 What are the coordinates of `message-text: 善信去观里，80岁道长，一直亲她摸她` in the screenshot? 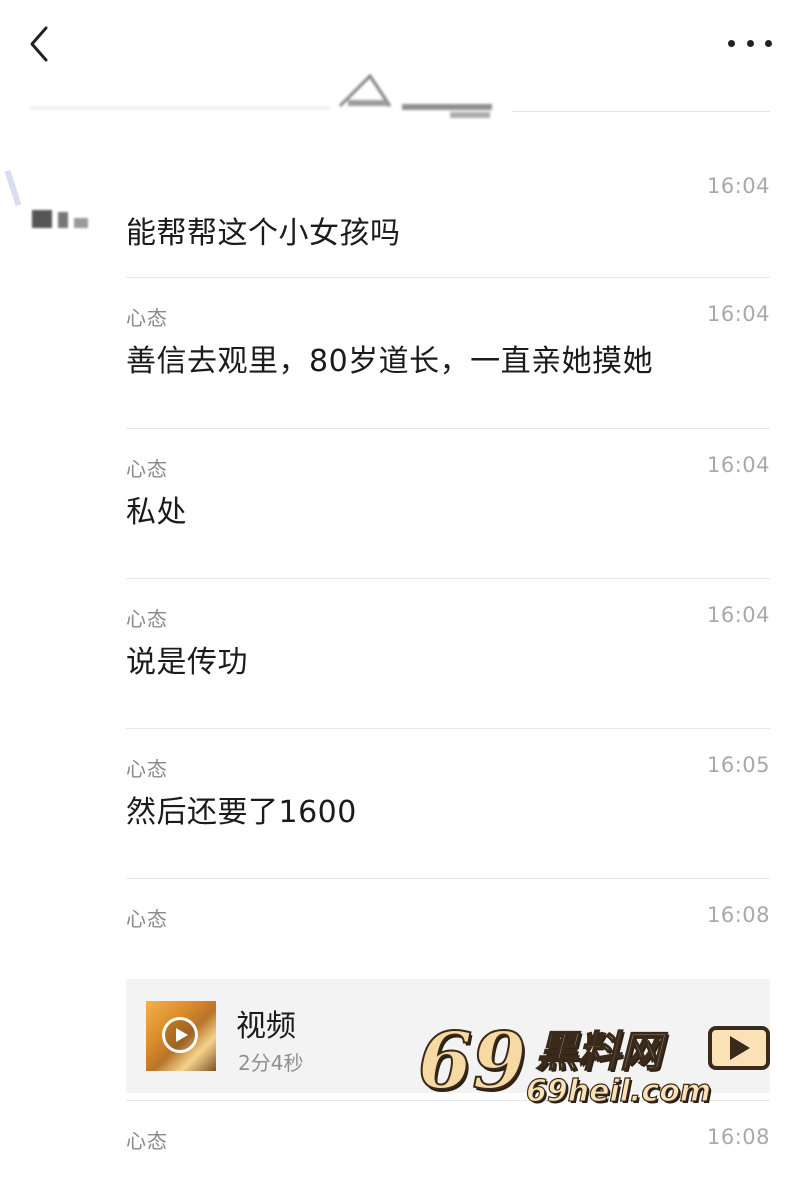 It's located at (390, 361).